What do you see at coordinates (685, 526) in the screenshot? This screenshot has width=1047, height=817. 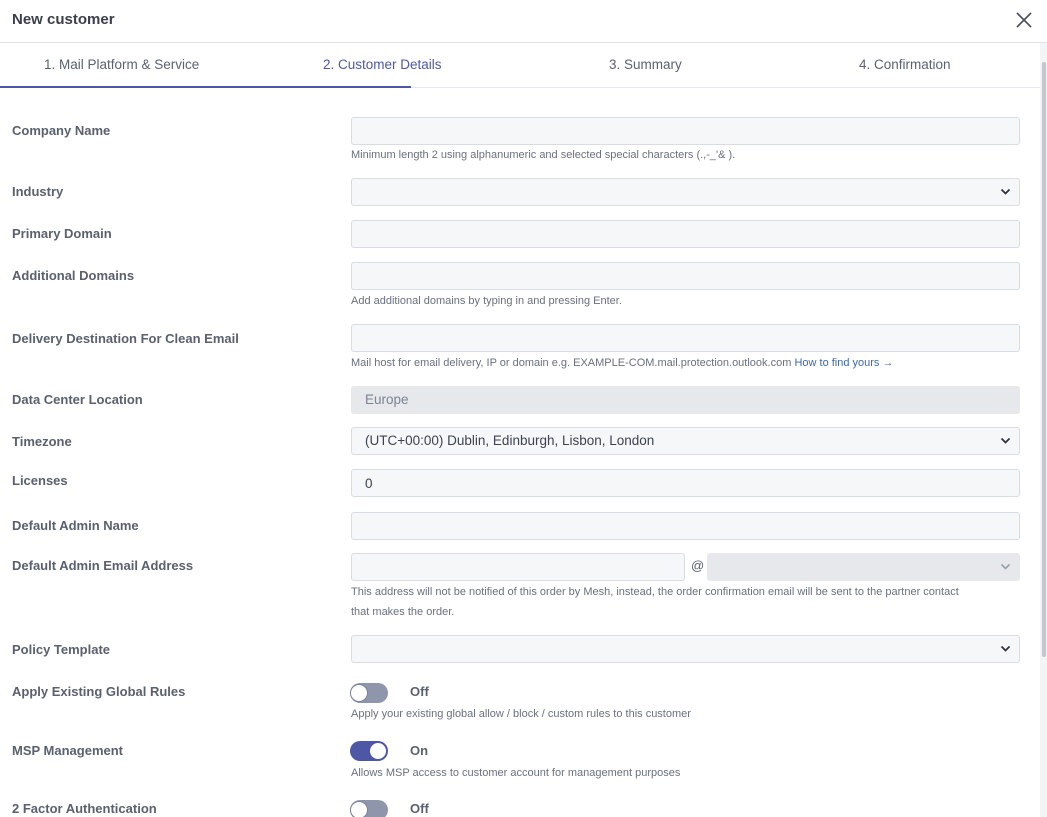 I see `default-admin-name-input` at bounding box center [685, 526].